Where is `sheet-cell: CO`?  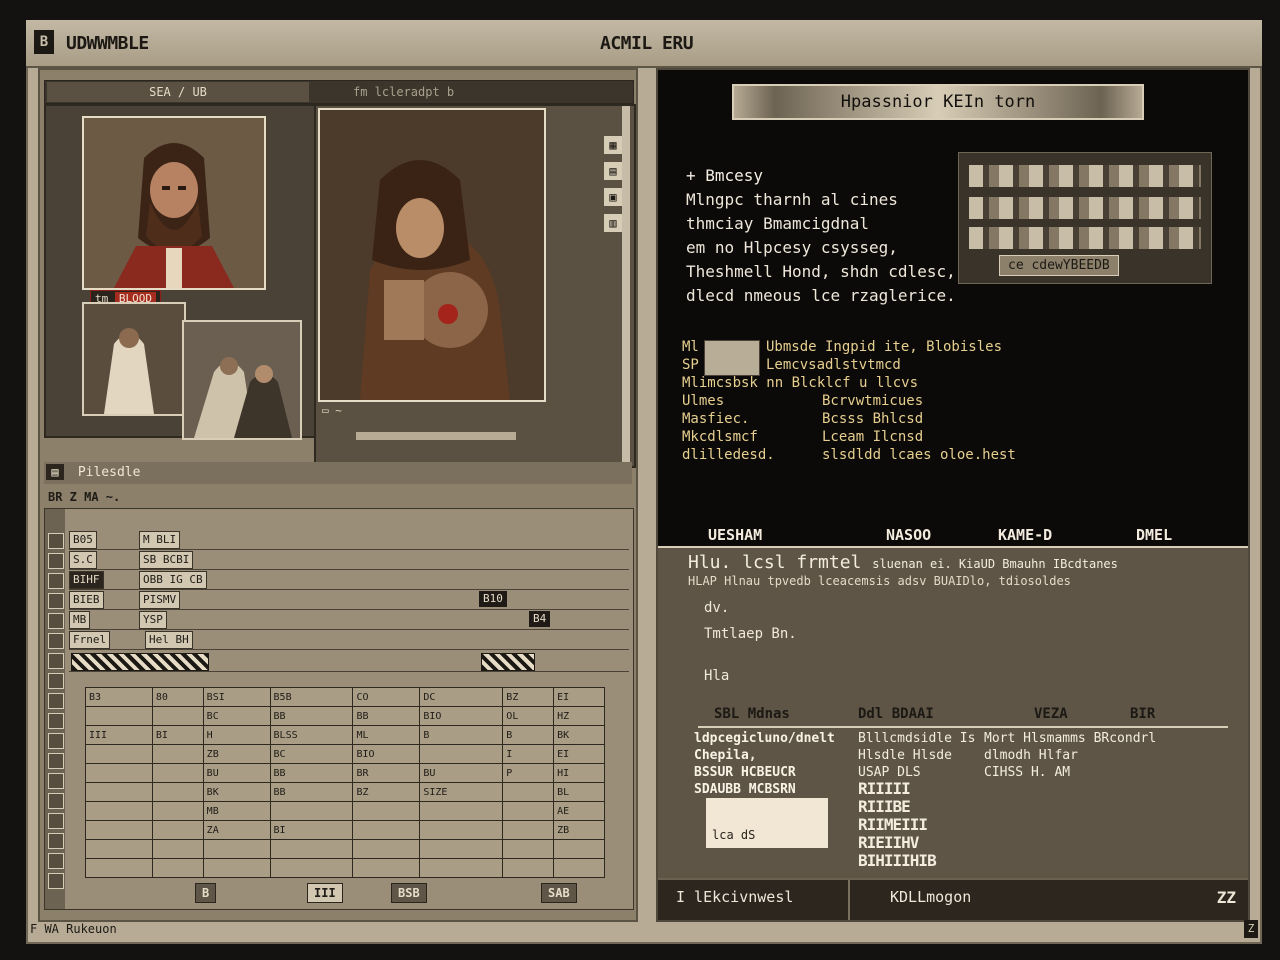 sheet-cell: CO is located at coordinates (386, 697).